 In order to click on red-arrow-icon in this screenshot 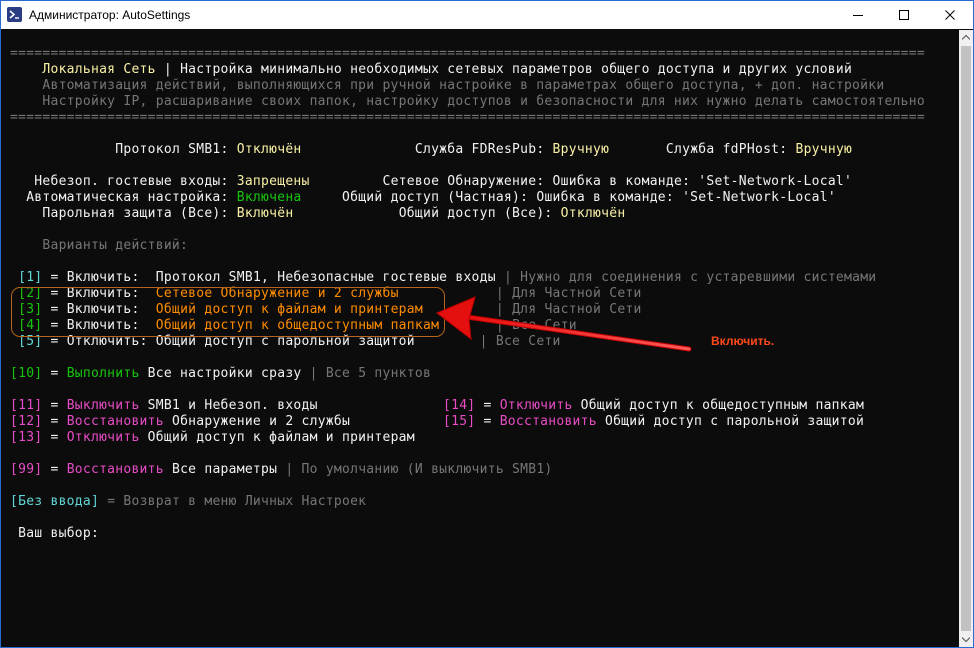, I will do `click(564, 324)`.